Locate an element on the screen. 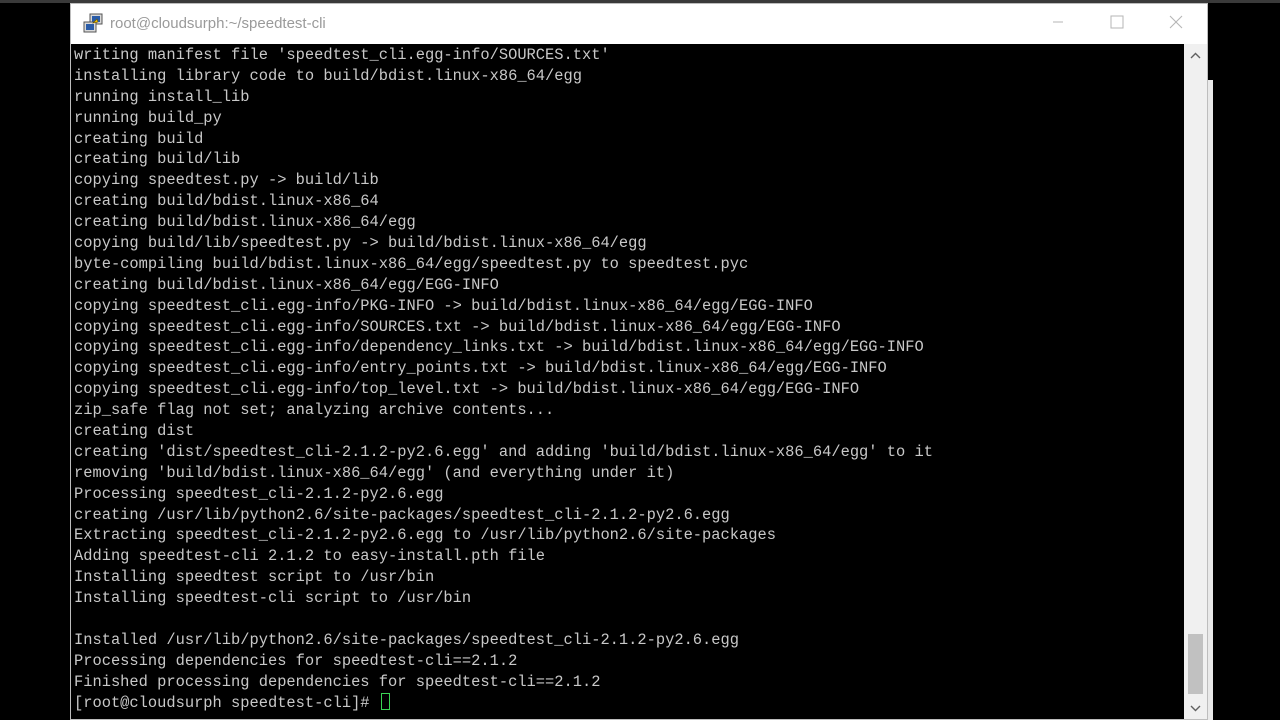 This screenshot has width=1280, height=720. maximize-button is located at coordinates (1117, 24).